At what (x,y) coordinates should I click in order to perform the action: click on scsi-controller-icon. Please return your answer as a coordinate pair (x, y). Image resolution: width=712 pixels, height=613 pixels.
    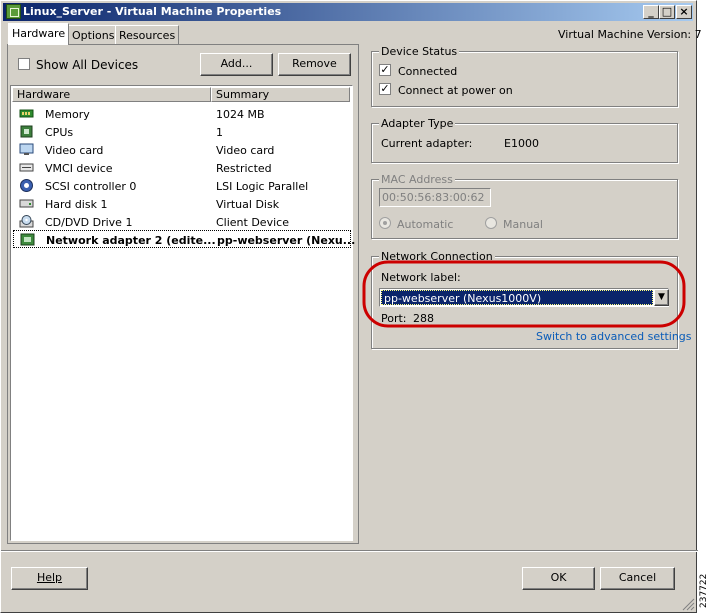
    Looking at the image, I should click on (26, 185).